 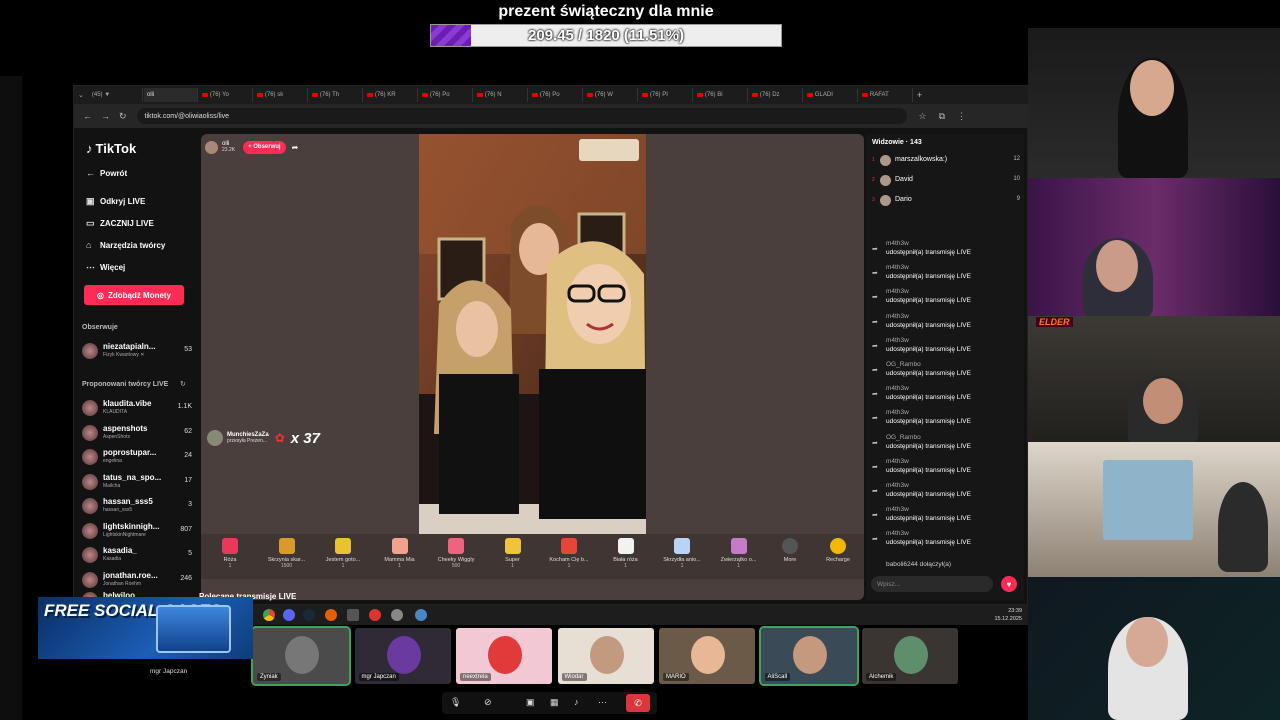 What do you see at coordinates (81, 95) in the screenshot?
I see `tab-search-icon: ⌄` at bounding box center [81, 95].